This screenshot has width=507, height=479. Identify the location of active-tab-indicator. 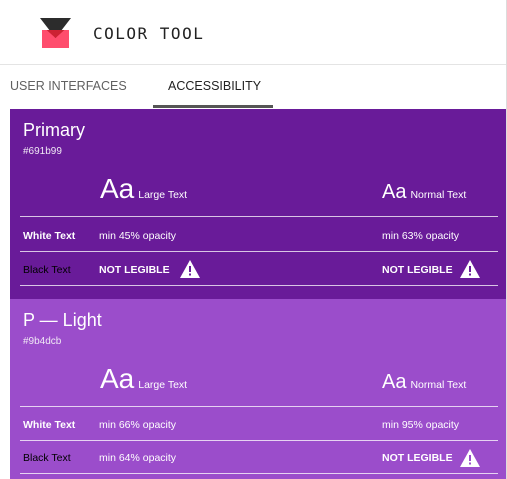
(213, 106).